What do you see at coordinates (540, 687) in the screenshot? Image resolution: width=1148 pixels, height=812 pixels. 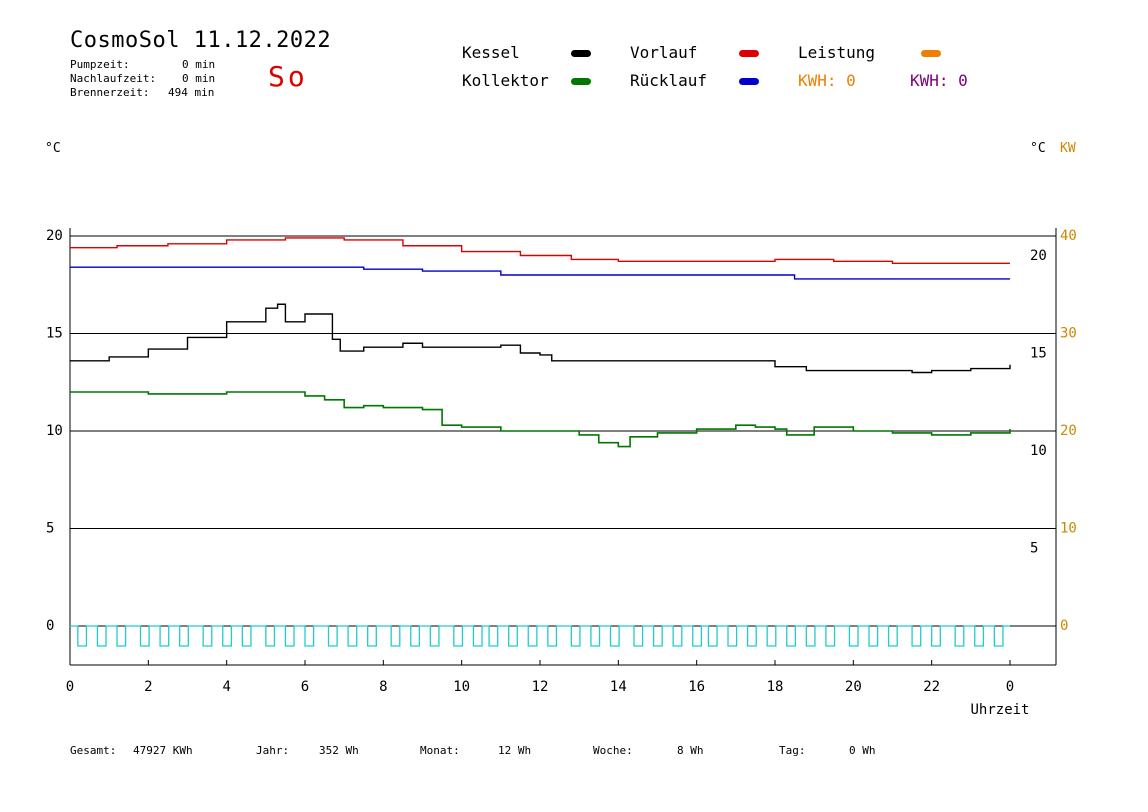 I see `x-tick-label: 12` at bounding box center [540, 687].